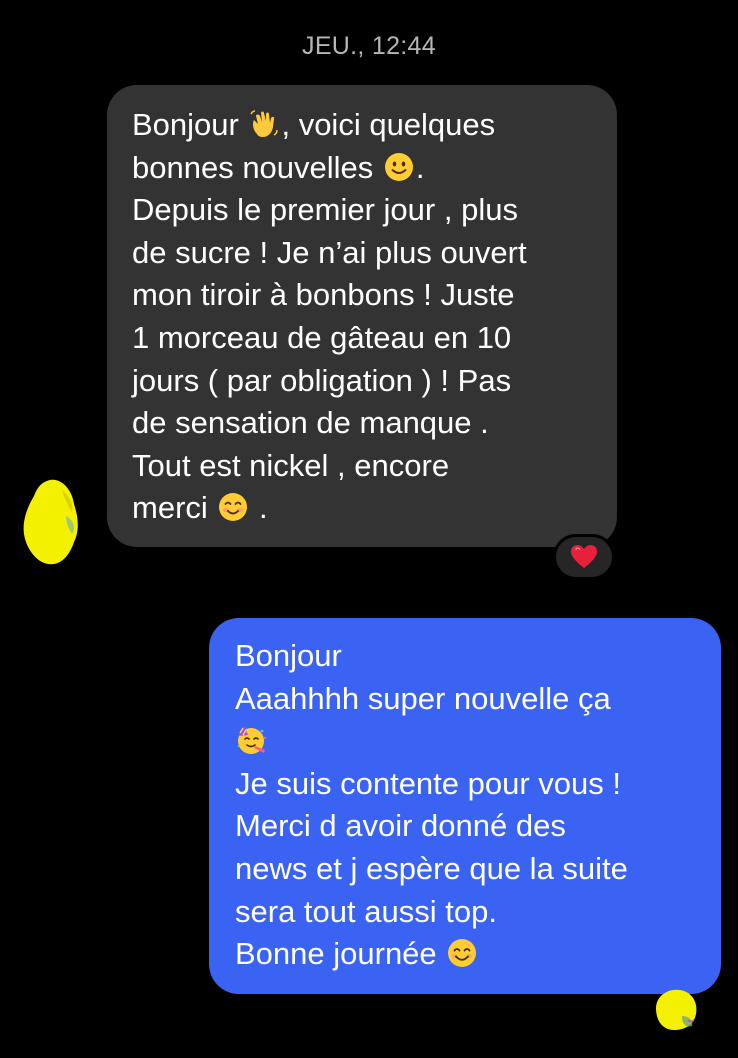 The width and height of the screenshot is (738, 1058). Describe the element at coordinates (278, 167) in the screenshot. I see `message-line: bonnes nouvelles .` at that location.